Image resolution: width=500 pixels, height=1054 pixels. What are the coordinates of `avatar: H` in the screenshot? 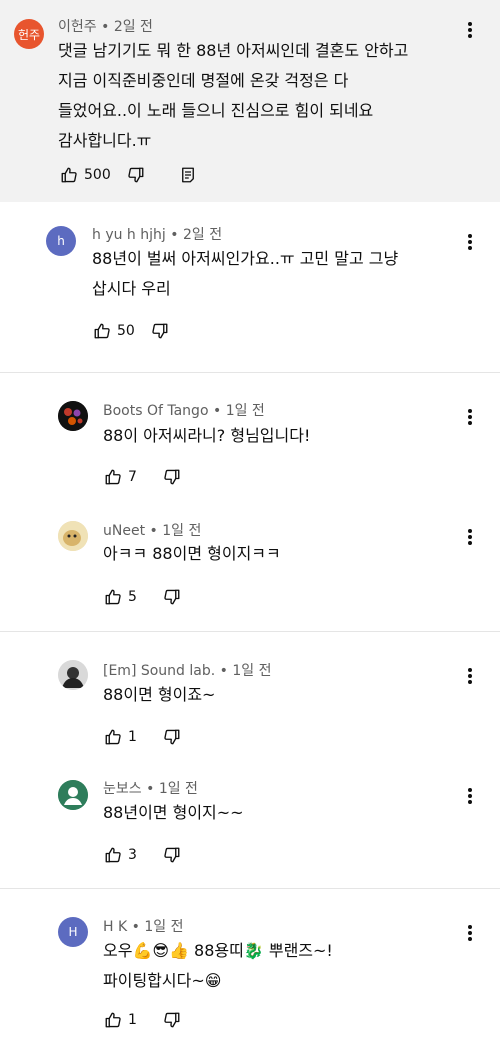 It's located at (73, 932).